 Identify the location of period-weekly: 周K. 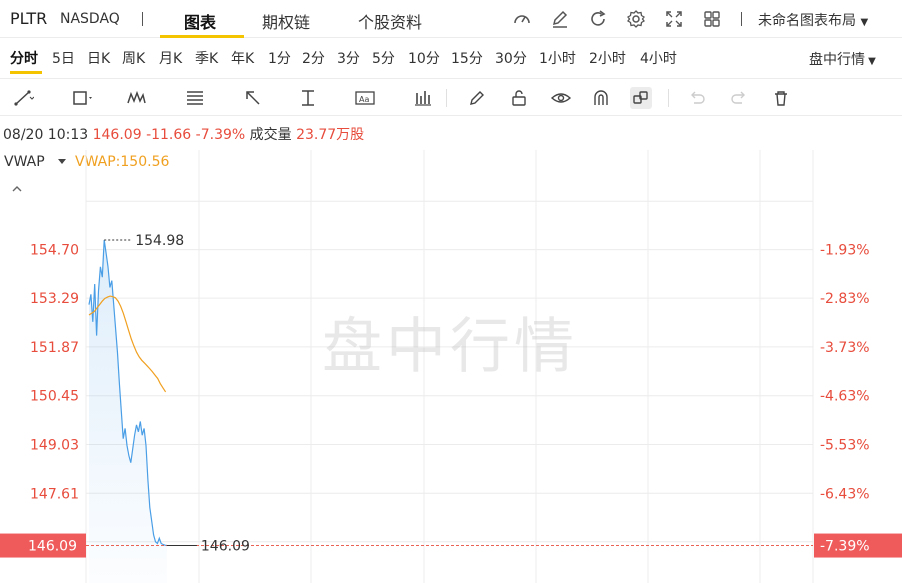
(133, 58).